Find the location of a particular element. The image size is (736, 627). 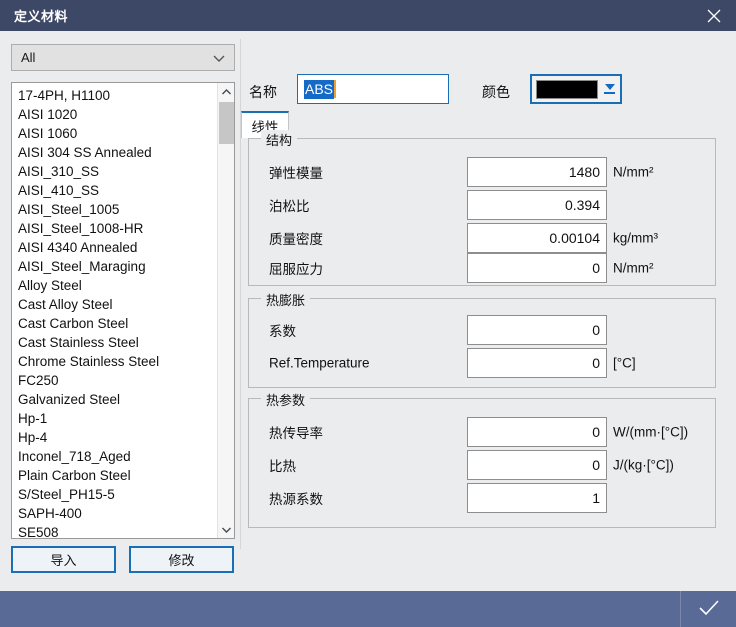

list-item: Alloy Steel is located at coordinates (115, 285).